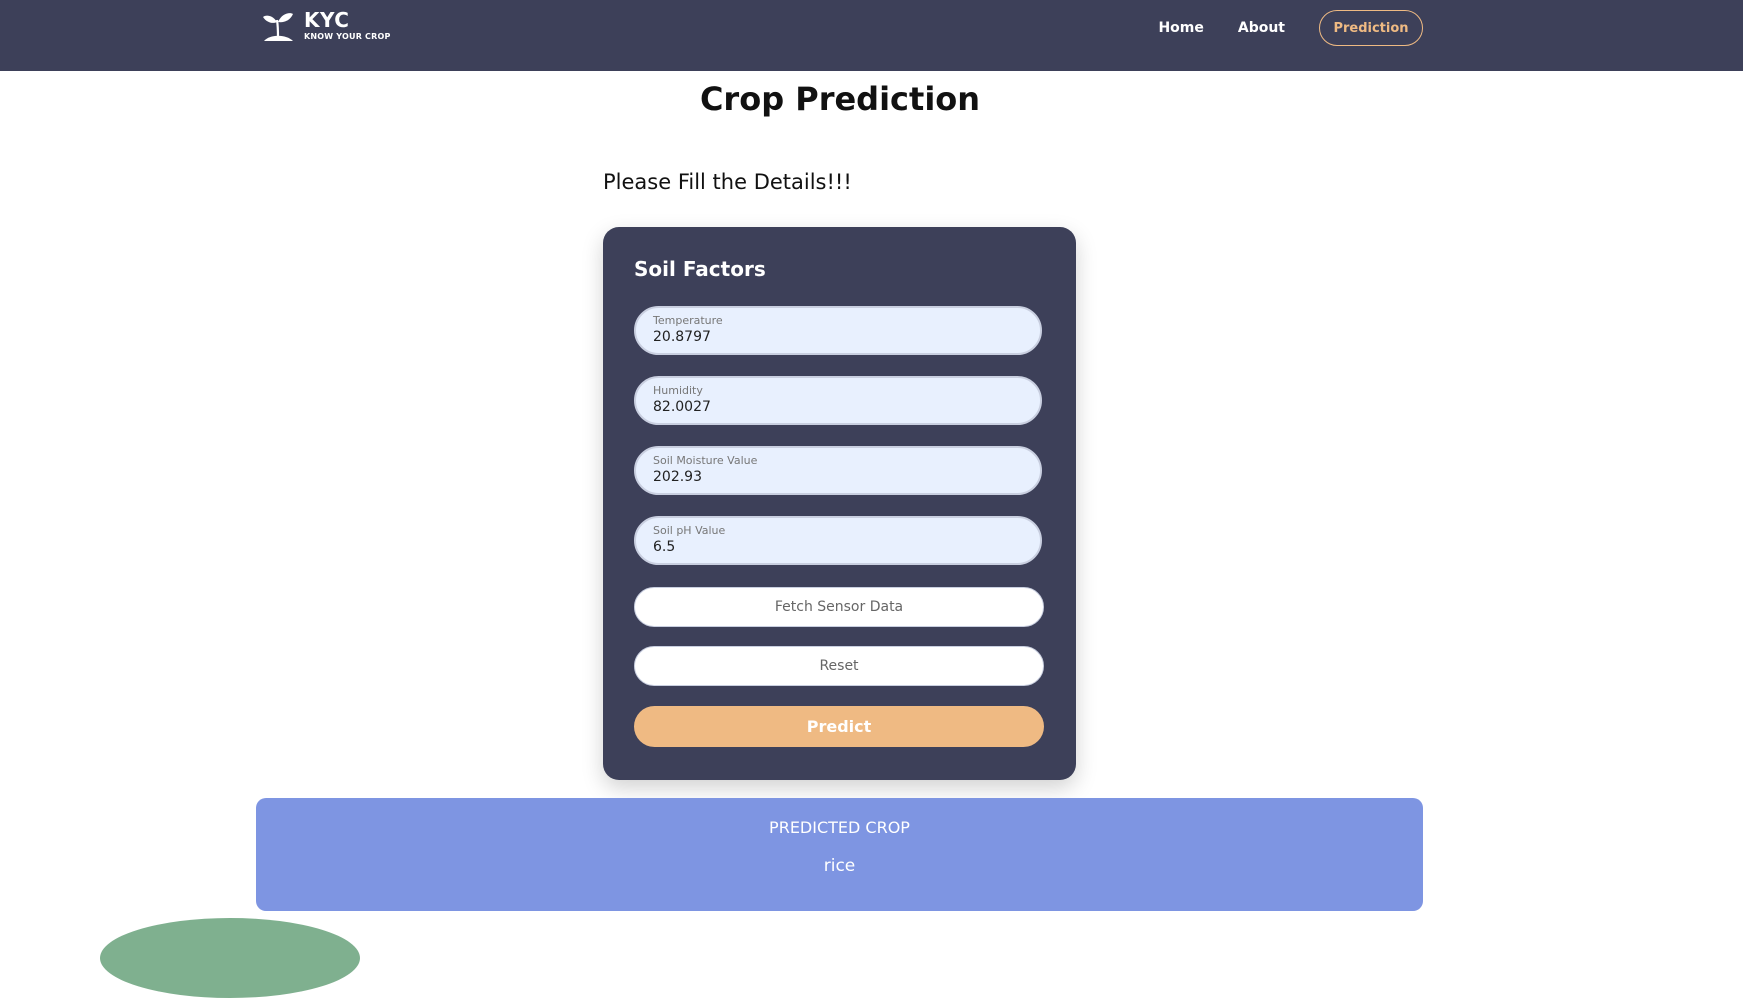 The width and height of the screenshot is (1743, 998). Describe the element at coordinates (278, 27) in the screenshot. I see `plant-sprout-icon` at that location.